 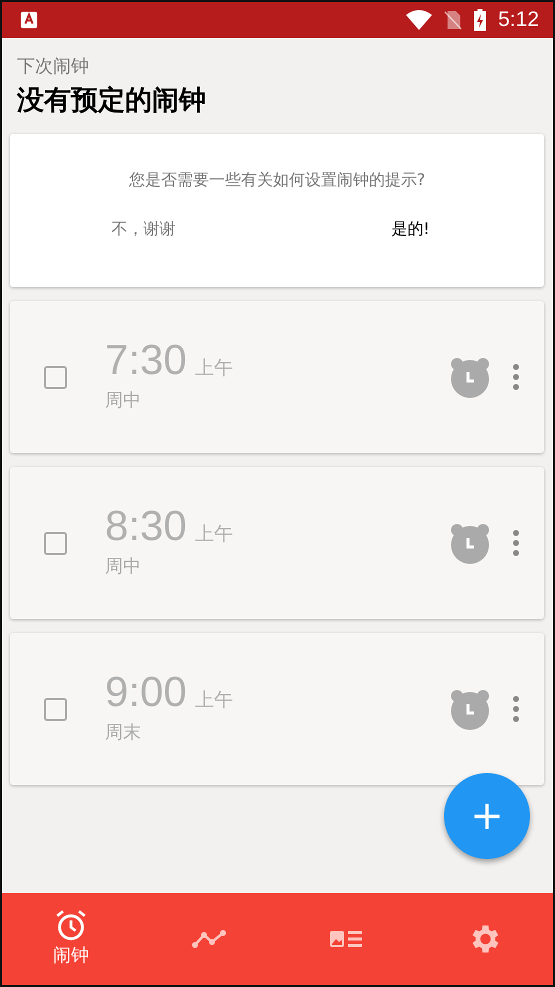 I want to click on alarm-card: 7:30 上午 周中, so click(x=277, y=377).